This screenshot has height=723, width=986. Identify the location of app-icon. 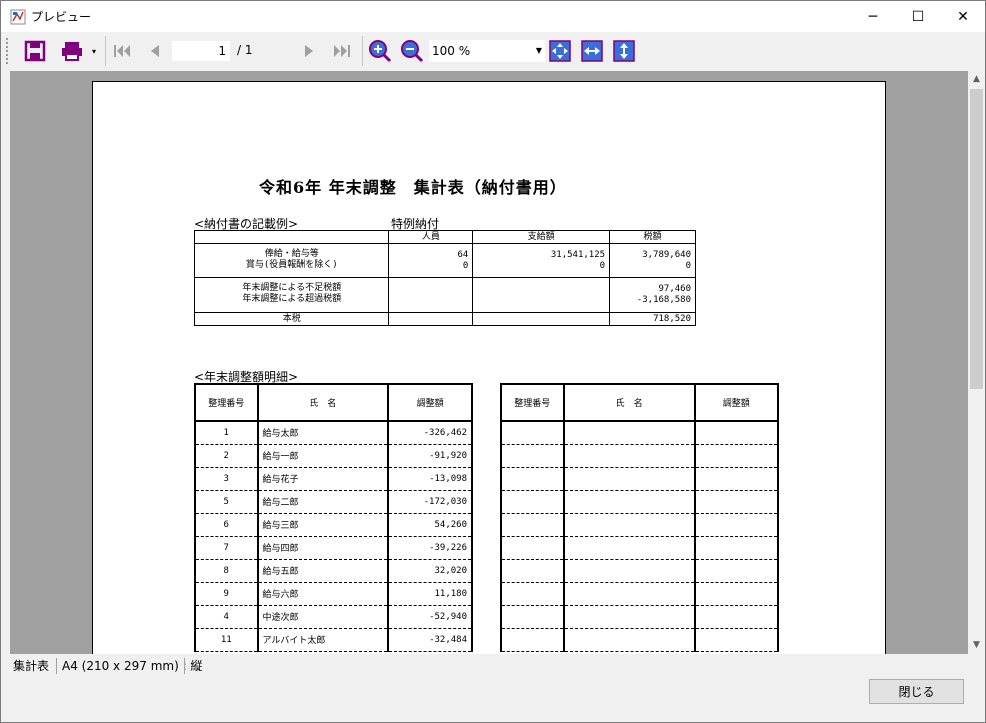
(18, 17).